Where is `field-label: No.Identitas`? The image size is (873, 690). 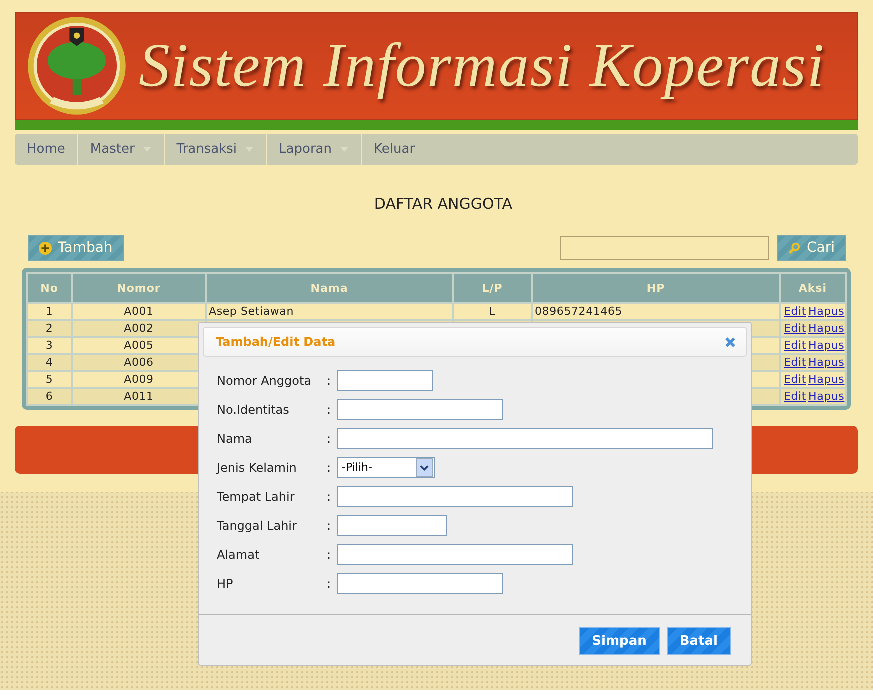
field-label: No.Identitas is located at coordinates (253, 409).